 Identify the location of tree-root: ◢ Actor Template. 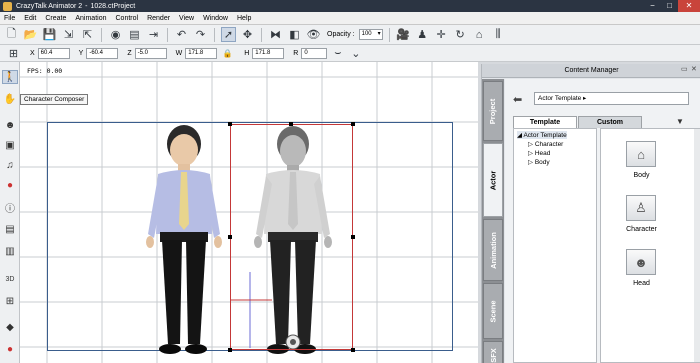
(542, 135).